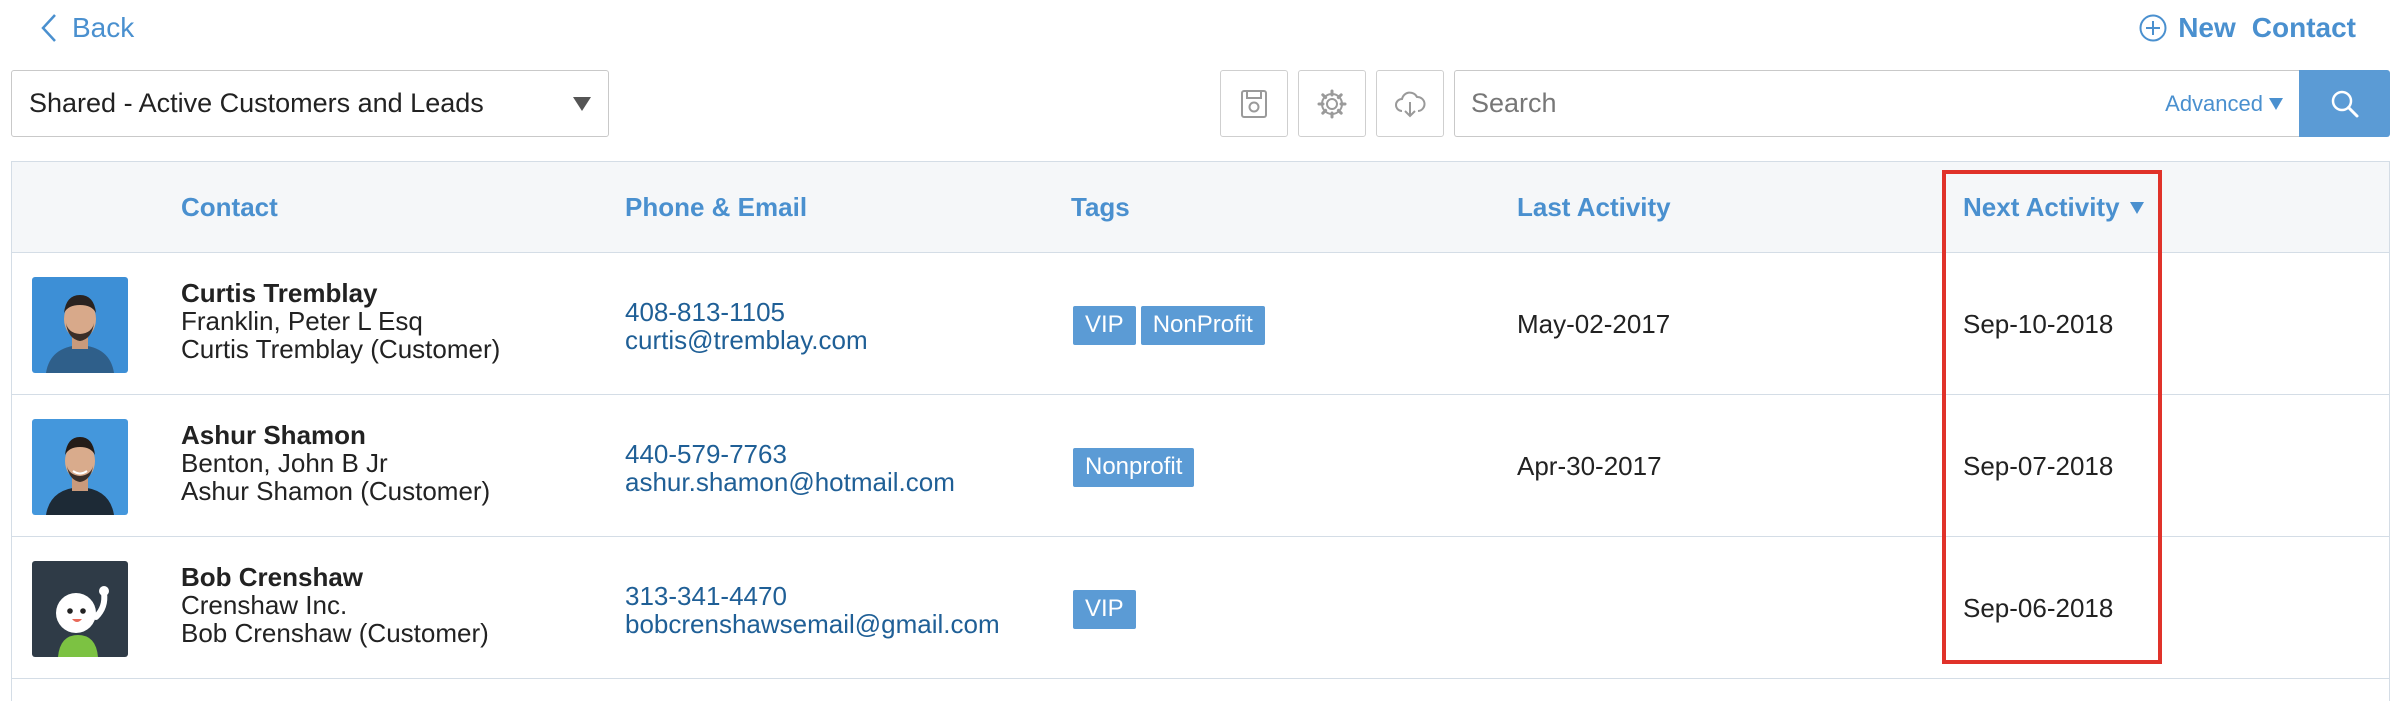 The height and width of the screenshot is (701, 2400). I want to click on contact-company: Crenshaw Inc., so click(264, 605).